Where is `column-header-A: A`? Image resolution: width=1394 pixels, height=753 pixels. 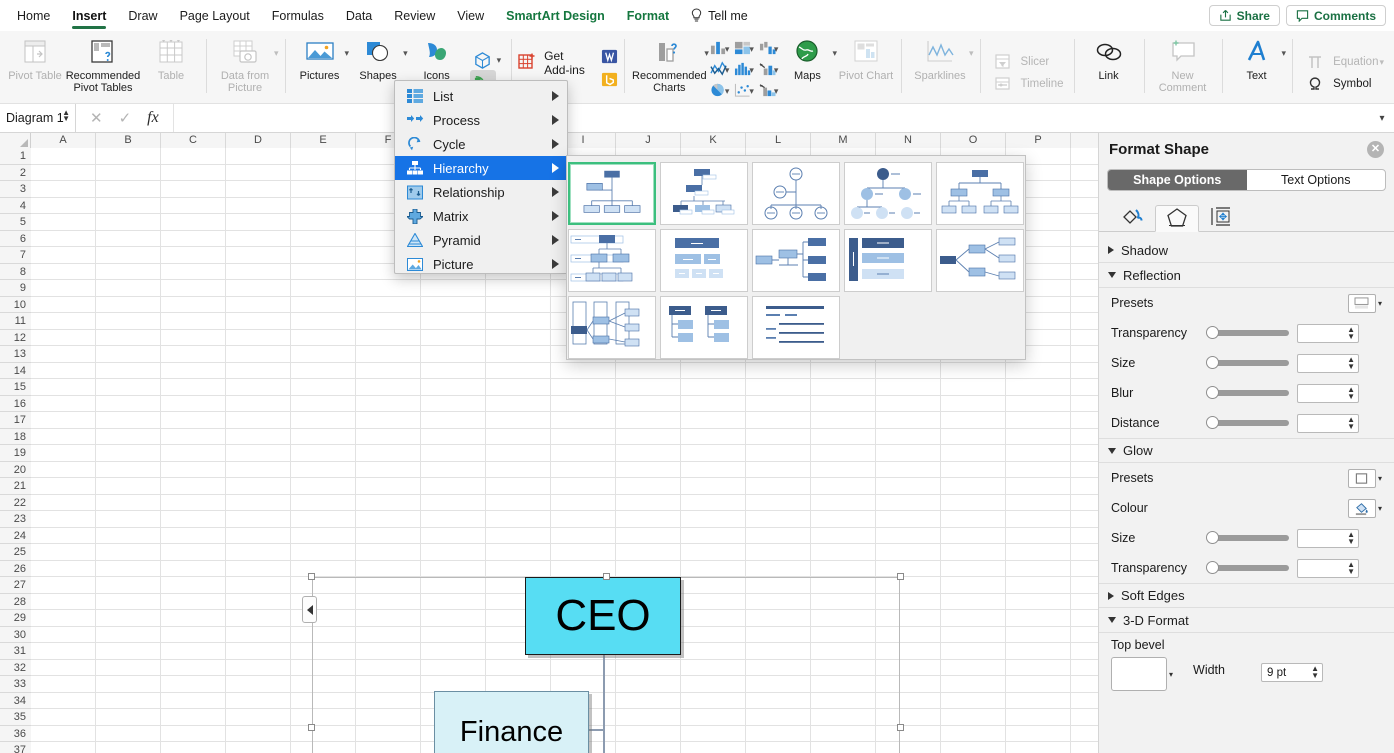
column-header-A: A is located at coordinates (63, 140).